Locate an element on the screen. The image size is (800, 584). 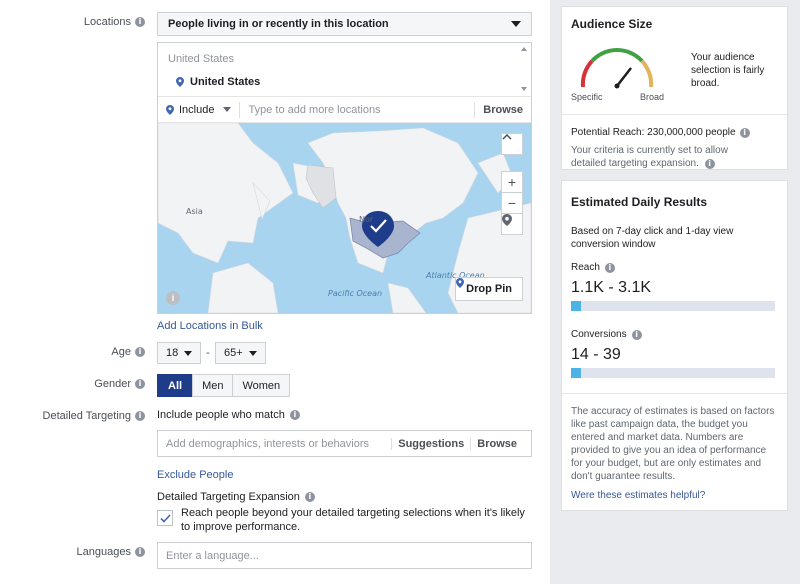
chevron-up-icon is located at coordinates (507, 137).